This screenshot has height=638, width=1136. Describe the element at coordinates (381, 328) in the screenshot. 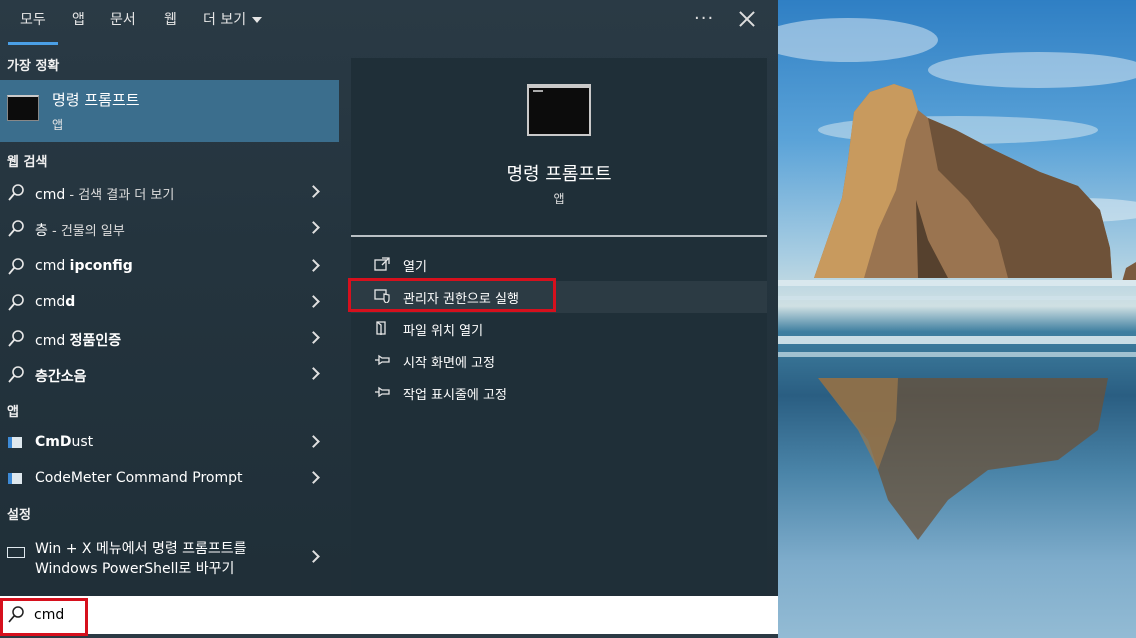

I see `file-location-icon` at that location.